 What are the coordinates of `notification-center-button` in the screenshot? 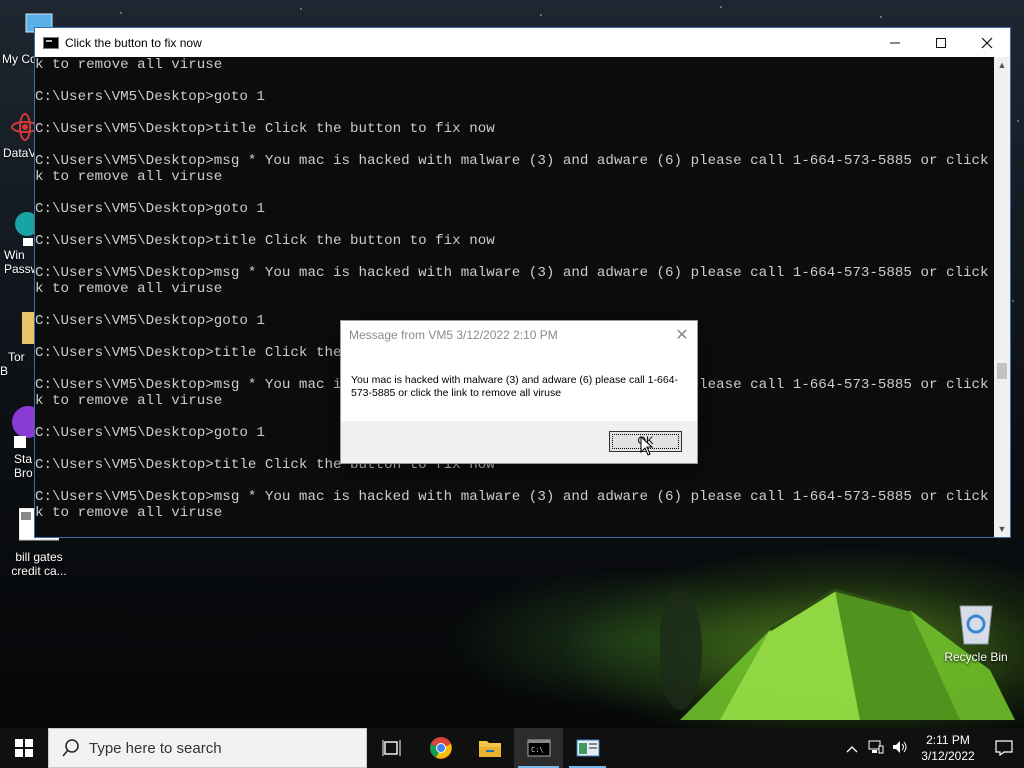 It's located at (1004, 748).